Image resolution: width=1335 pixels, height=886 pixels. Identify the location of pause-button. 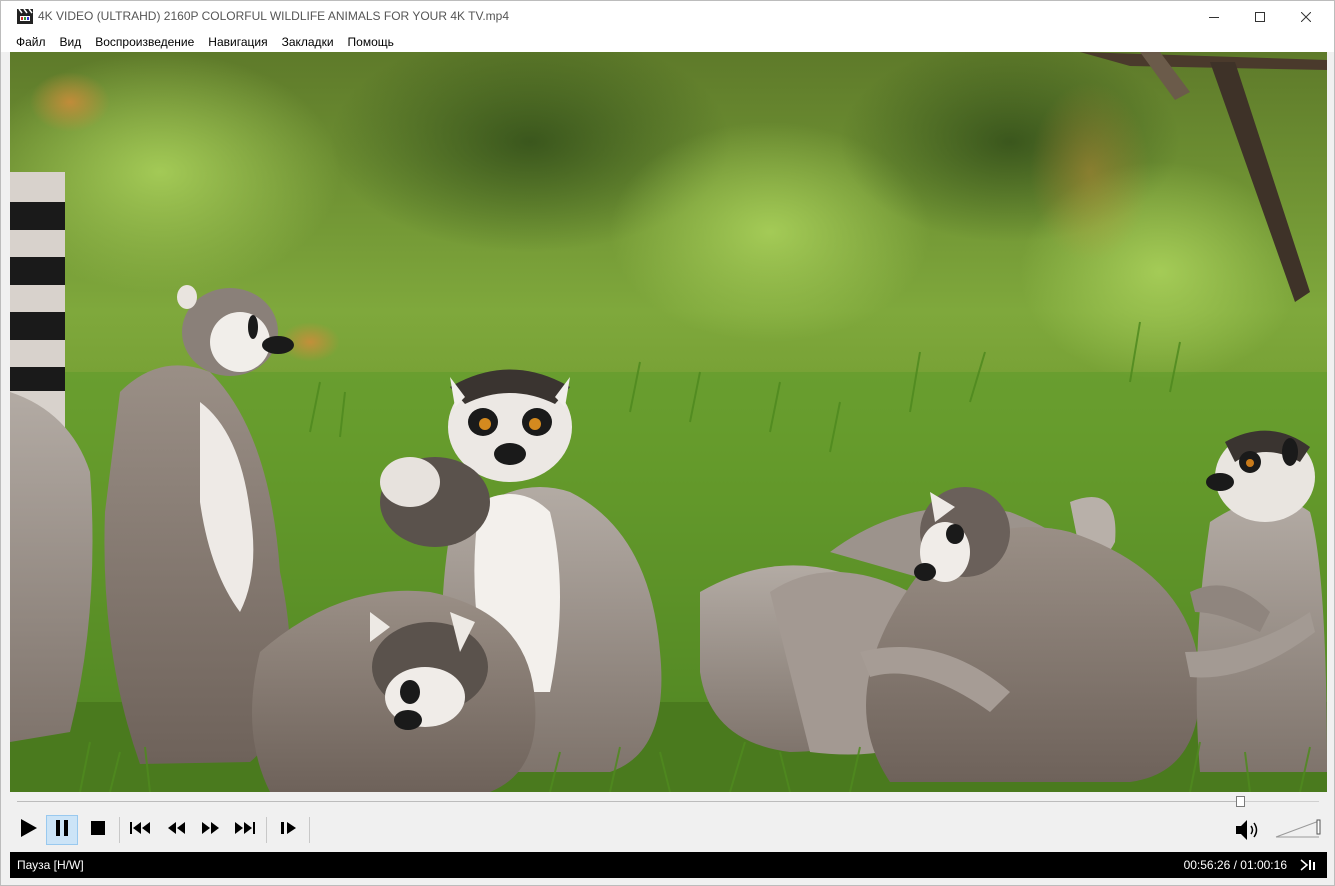
(62, 830).